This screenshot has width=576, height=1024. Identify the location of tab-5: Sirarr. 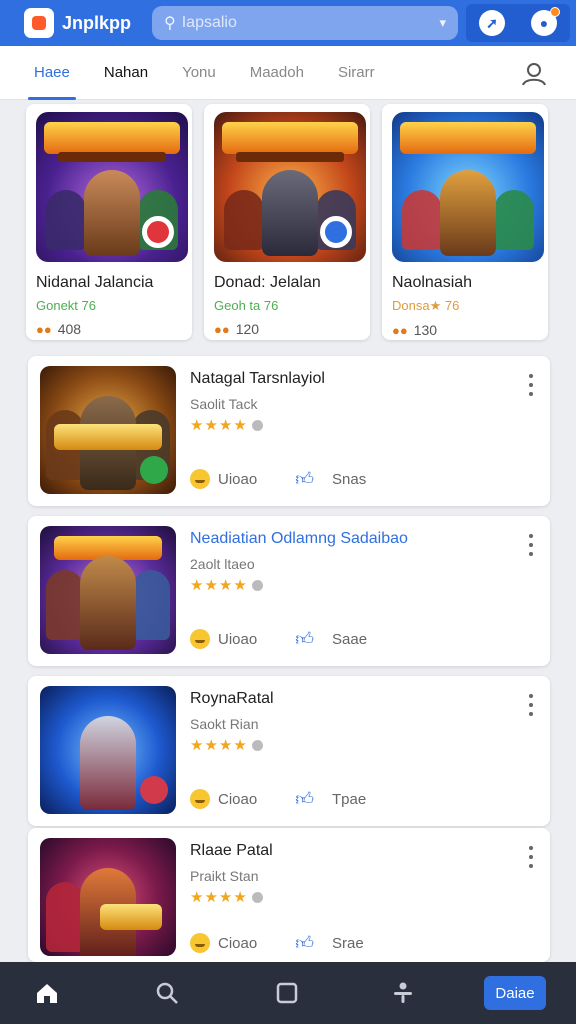
(356, 73).